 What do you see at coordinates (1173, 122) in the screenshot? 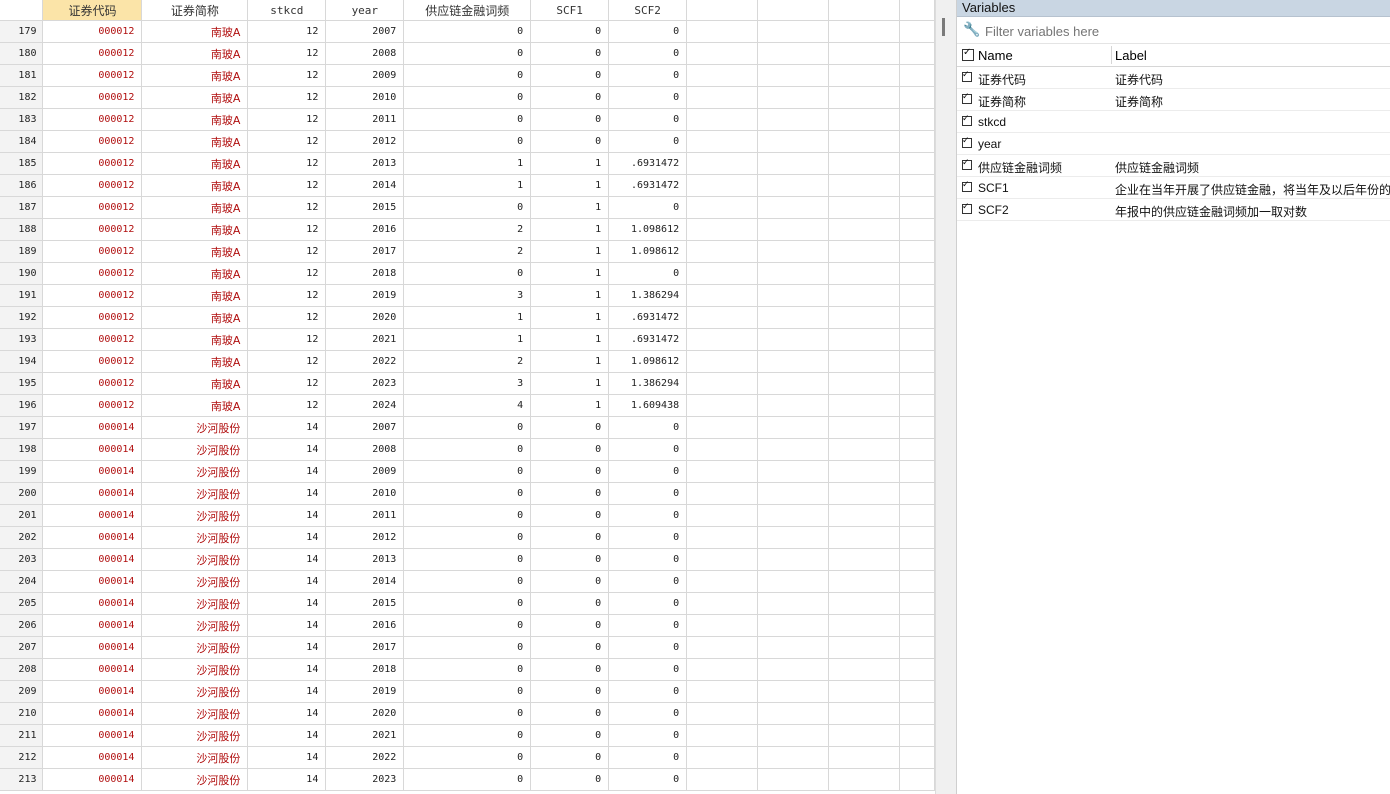
I see `variable-row: stkcd` at bounding box center [1173, 122].